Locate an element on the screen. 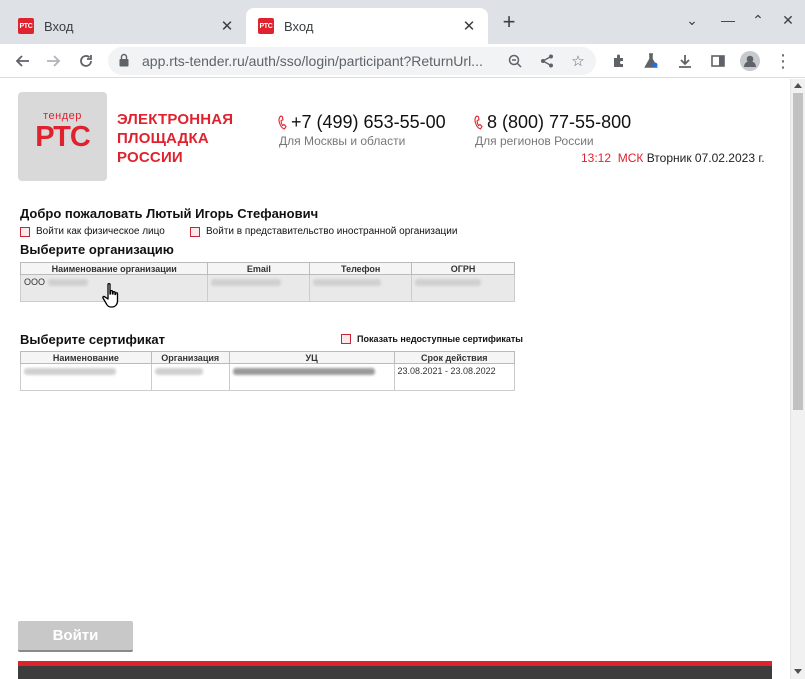  new-tab-icon: + is located at coordinates (509, 22).